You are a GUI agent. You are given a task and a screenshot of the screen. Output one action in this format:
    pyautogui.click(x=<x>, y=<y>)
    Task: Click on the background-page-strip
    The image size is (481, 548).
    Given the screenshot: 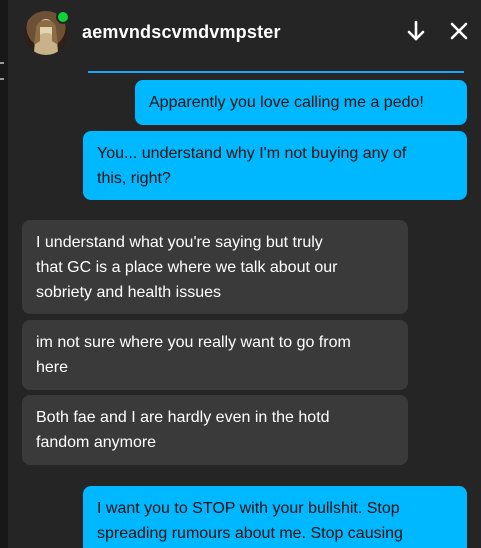 What is the action you would take?
    pyautogui.click(x=4, y=274)
    